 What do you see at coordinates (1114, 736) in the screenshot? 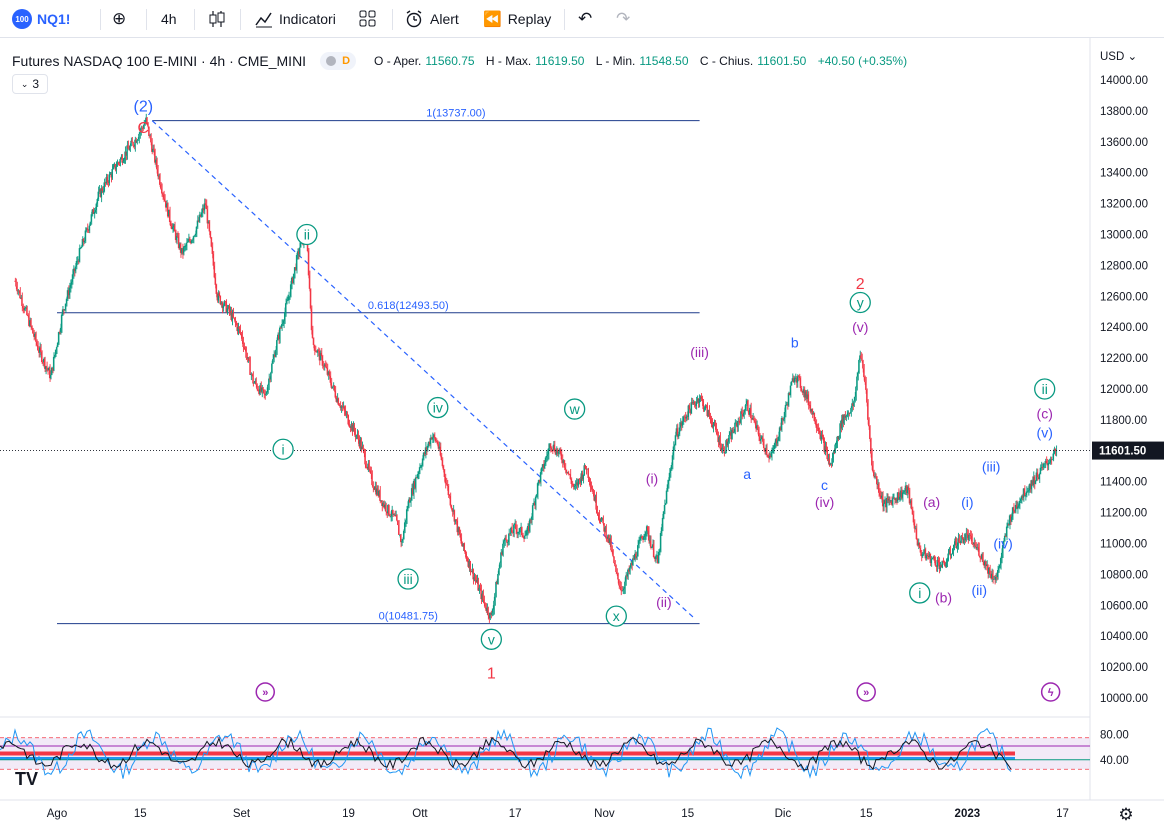
I see `oscillator-tick-label: 80.00` at bounding box center [1114, 736].